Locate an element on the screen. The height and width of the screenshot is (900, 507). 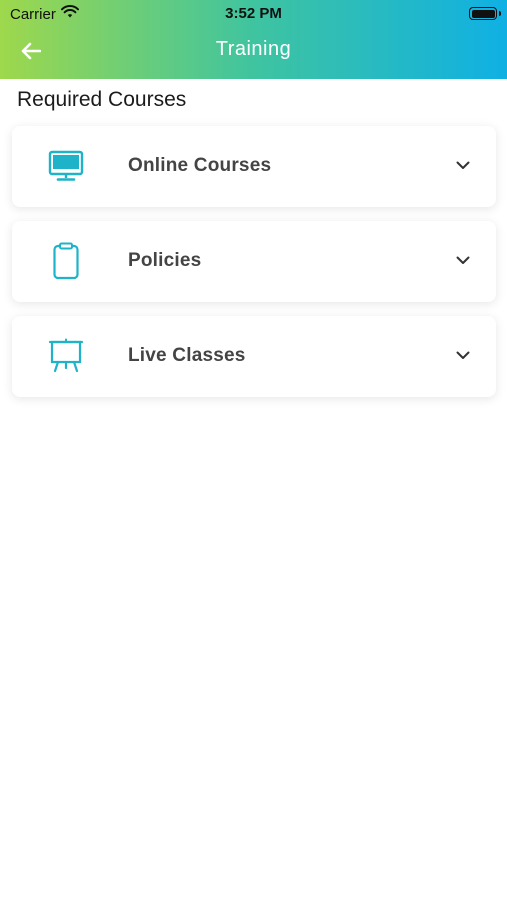
course-card-policies: Policies is located at coordinates (254, 261).